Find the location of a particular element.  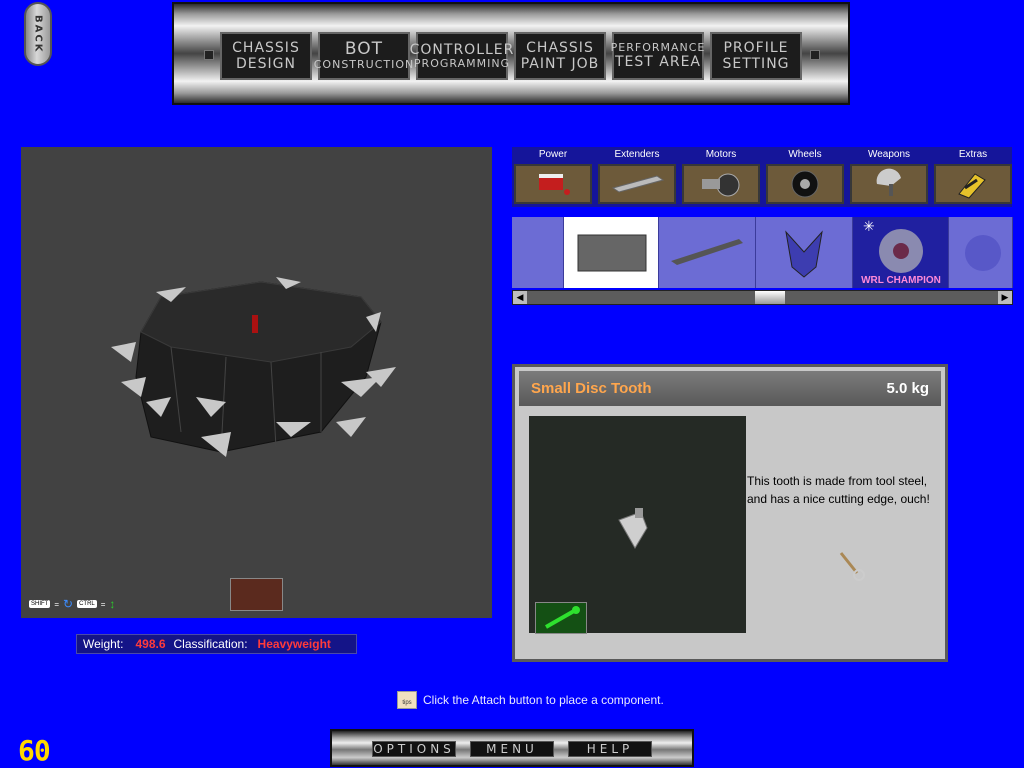

options-button: OPTIONS is located at coordinates (414, 749).